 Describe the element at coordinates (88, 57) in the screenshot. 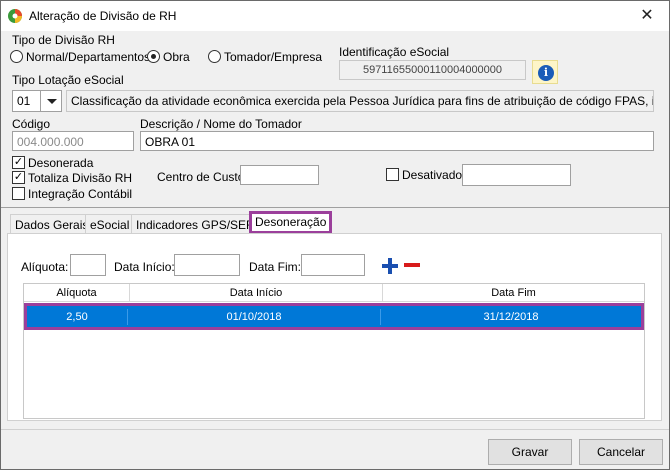

I see `radio-normal-label: Normal/Departamentos` at that location.